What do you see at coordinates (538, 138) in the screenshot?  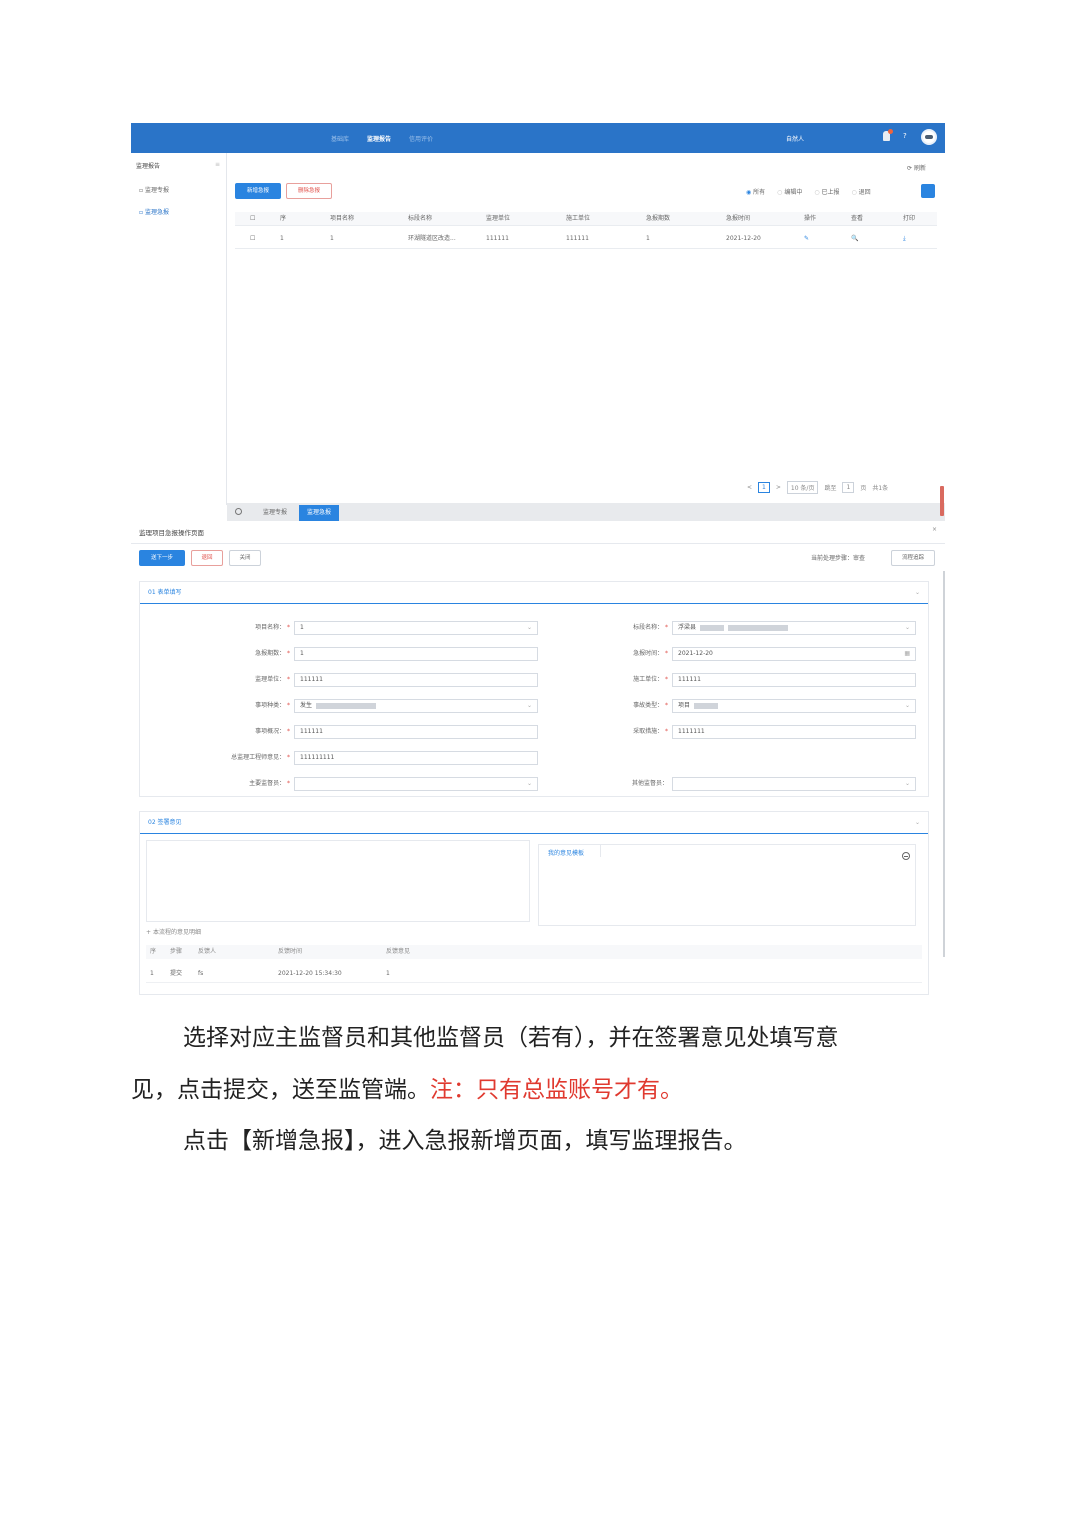 I see `top-bar: 基础库 监理报告 信用评价 自然人 ?` at bounding box center [538, 138].